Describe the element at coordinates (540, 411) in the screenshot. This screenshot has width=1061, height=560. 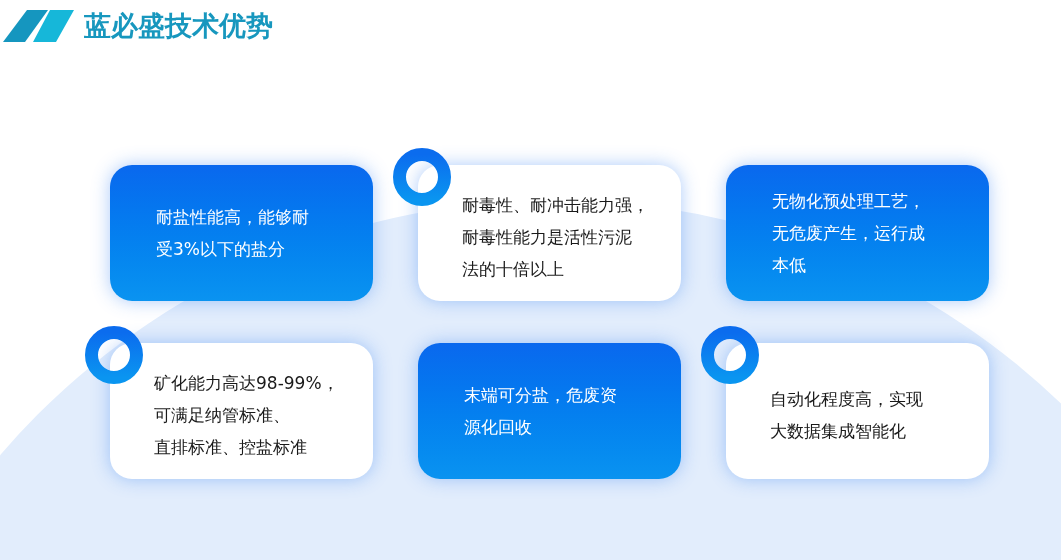
I see `card-text: 末端可分盐，危废资 源化回收` at that location.